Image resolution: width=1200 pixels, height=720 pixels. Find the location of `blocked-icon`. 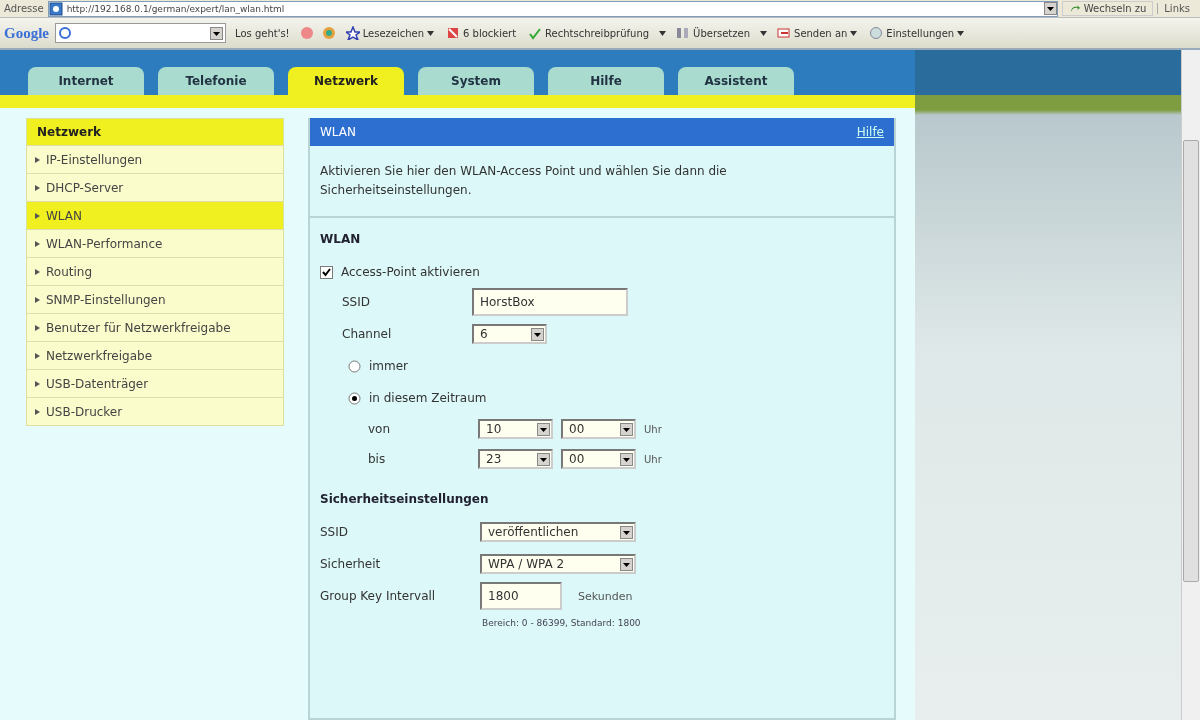

blocked-icon is located at coordinates (453, 33).